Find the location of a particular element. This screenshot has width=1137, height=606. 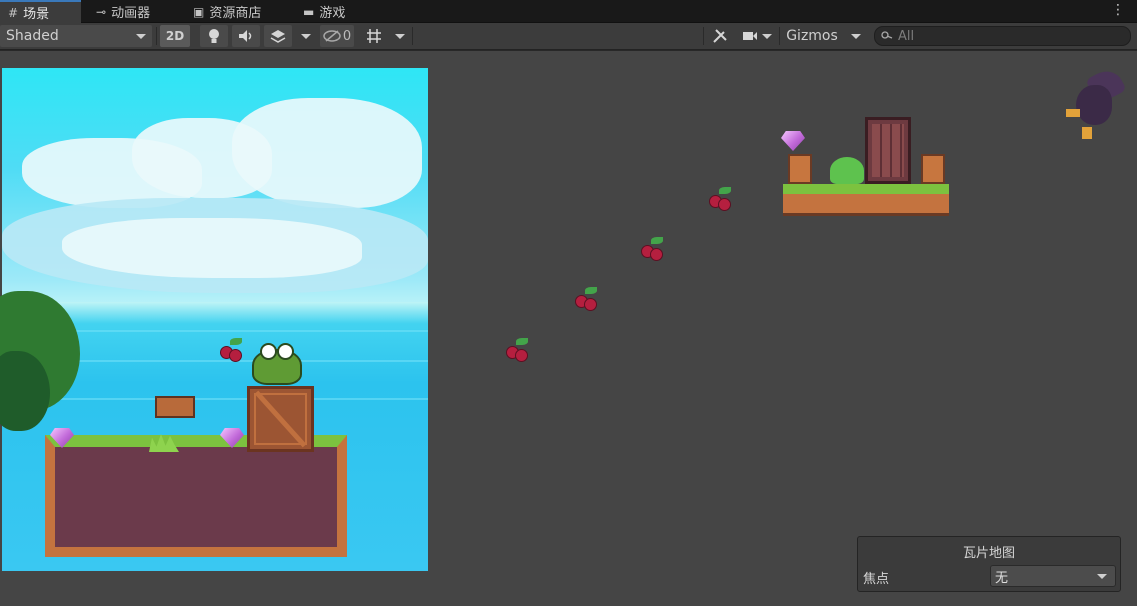

sign-post is located at coordinates (175, 407).